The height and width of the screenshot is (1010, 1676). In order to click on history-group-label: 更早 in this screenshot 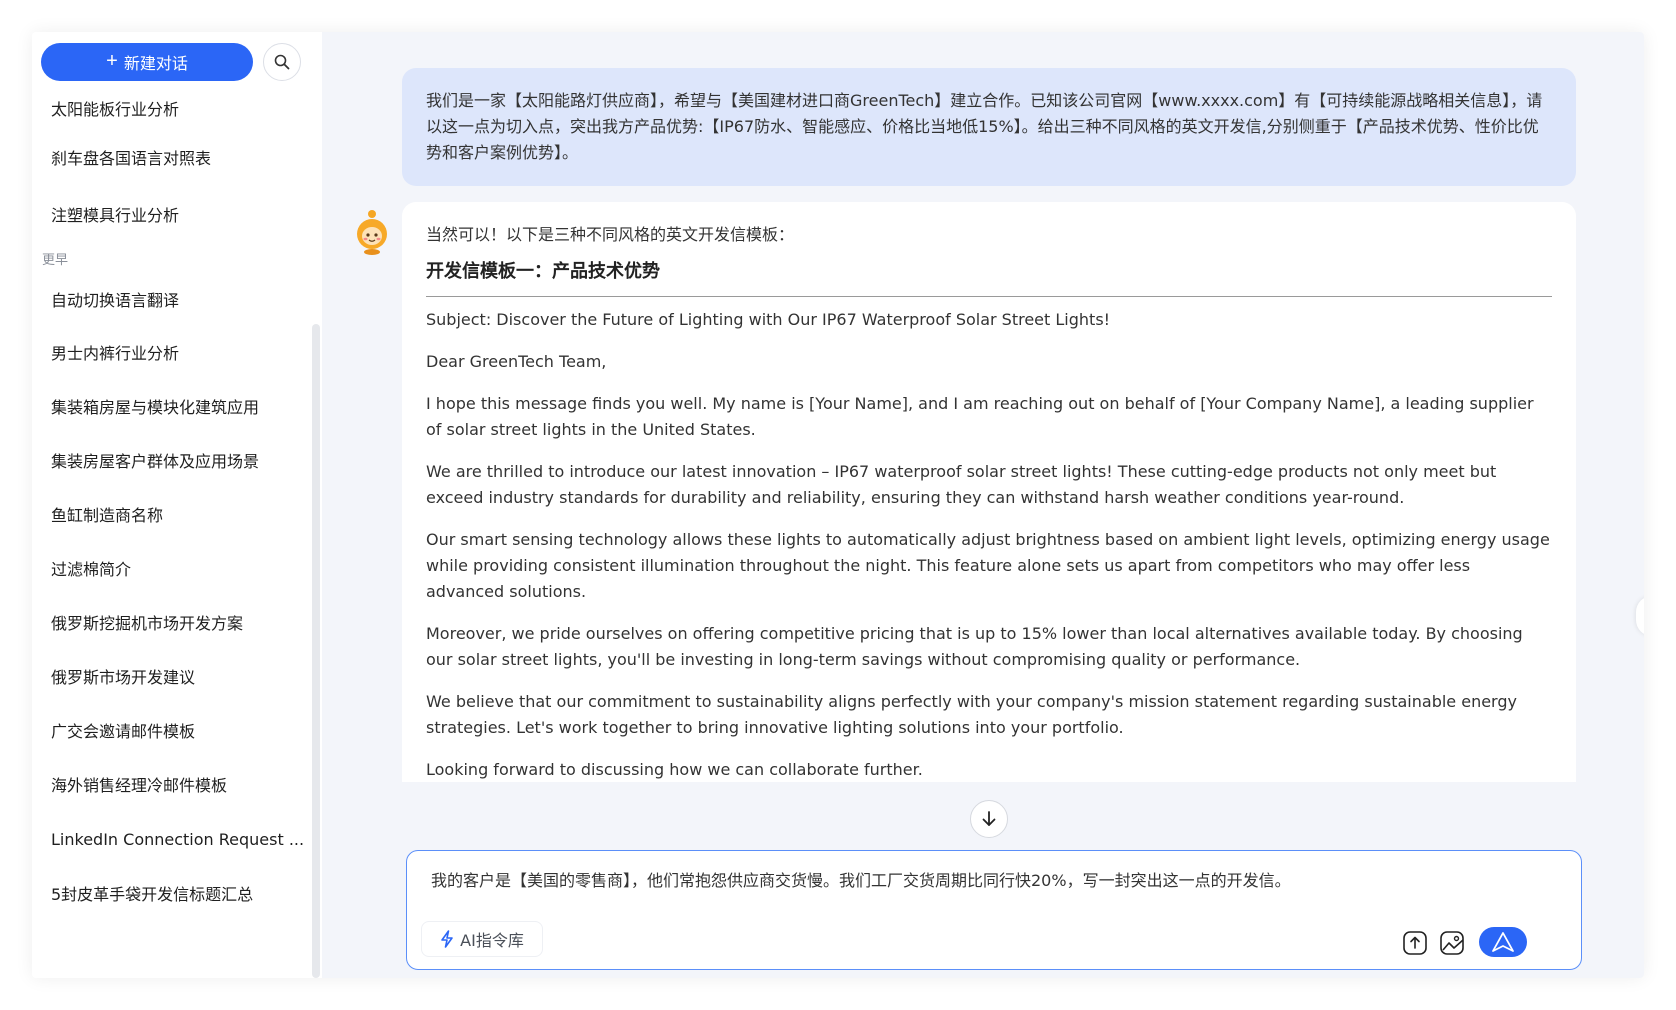, I will do `click(55, 260)`.